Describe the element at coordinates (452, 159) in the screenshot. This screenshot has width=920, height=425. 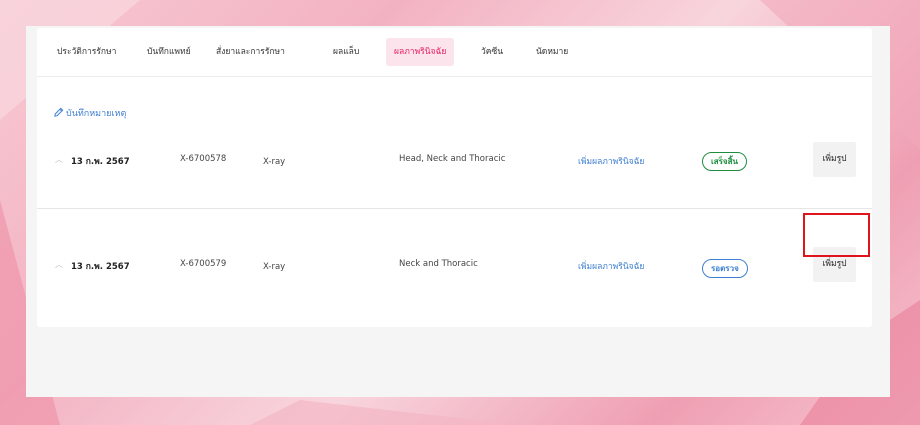
I see `row-description: Head, Neck and Thoracic` at that location.